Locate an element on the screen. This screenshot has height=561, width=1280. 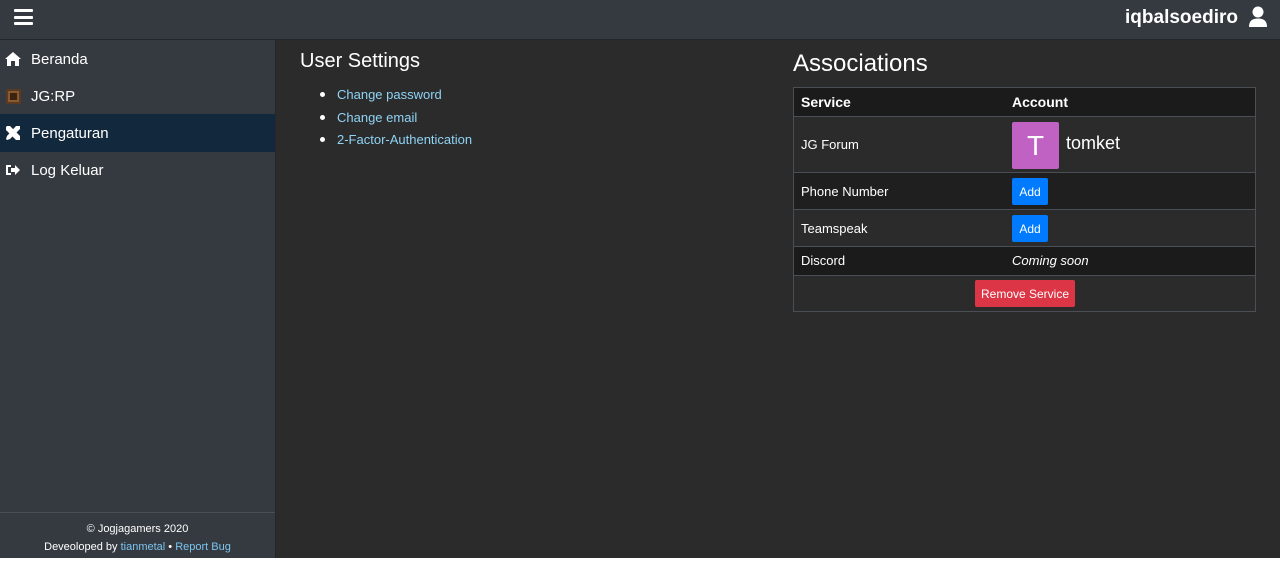
user-settings-title: User Settings is located at coordinates (360, 61).